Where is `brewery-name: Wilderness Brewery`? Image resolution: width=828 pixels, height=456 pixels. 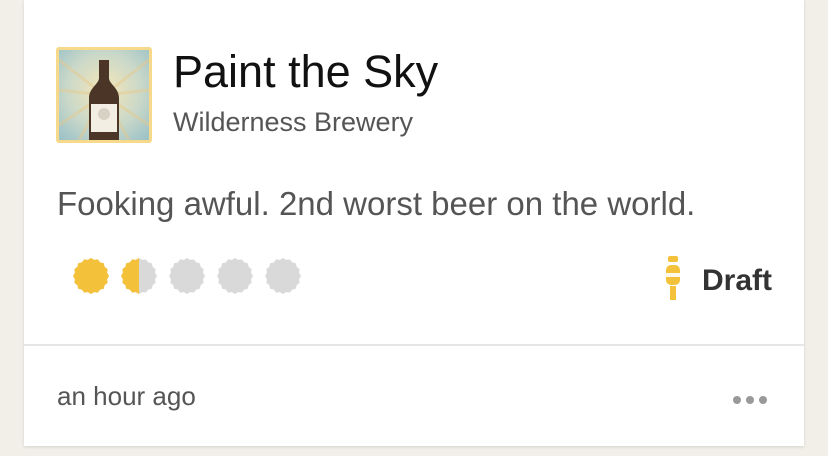 brewery-name: Wilderness Brewery is located at coordinates (293, 122).